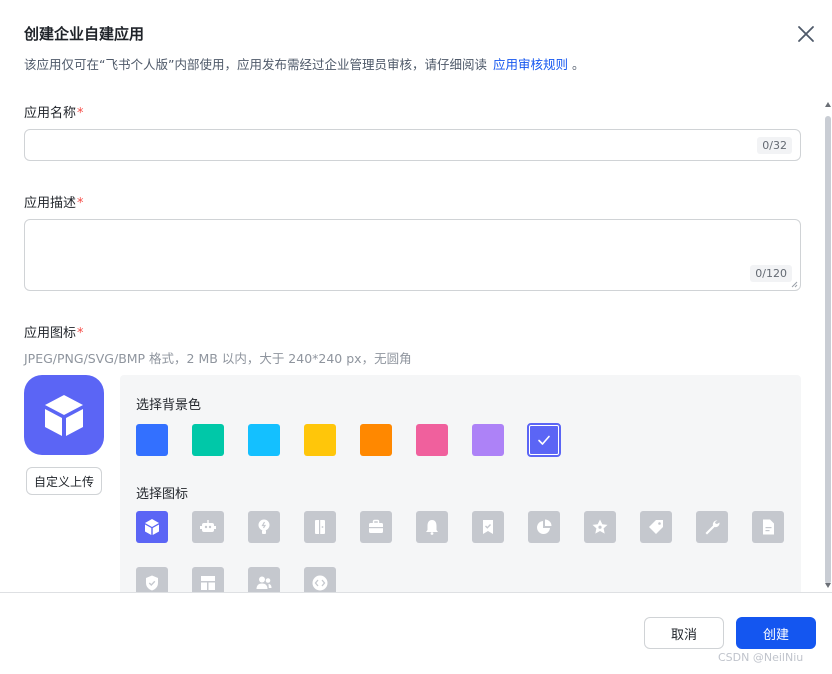 The width and height of the screenshot is (832, 674). I want to click on app-name-input: 0/32, so click(412, 145).